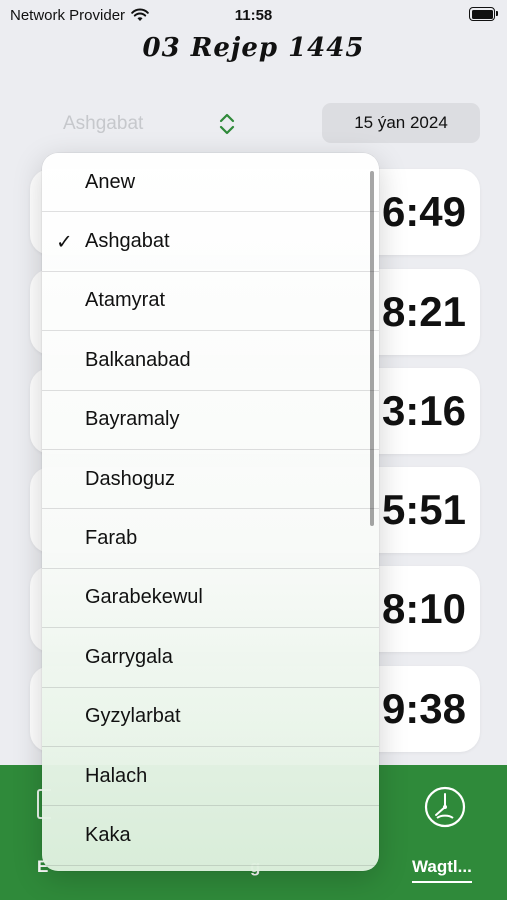 Image resolution: width=507 pixels, height=900 pixels. What do you see at coordinates (150, 124) in the screenshot?
I see `city-picker: Ashgabat` at bounding box center [150, 124].